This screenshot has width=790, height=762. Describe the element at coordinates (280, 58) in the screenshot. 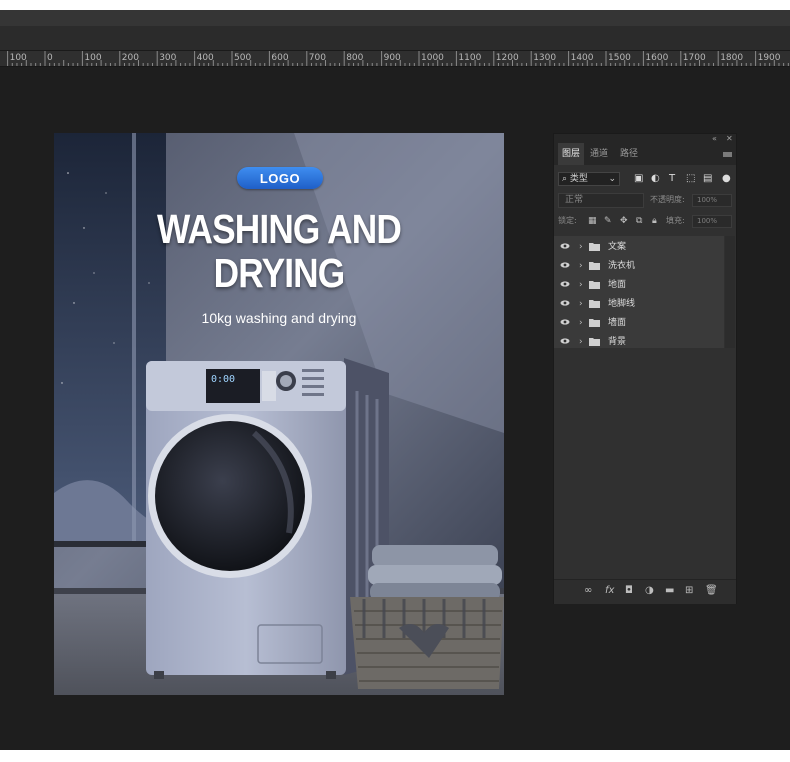

I see `ruler-label: 600` at that location.